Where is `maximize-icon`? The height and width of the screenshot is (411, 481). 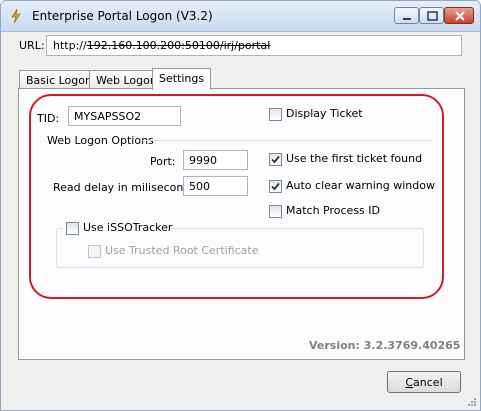 maximize-icon is located at coordinates (432, 16).